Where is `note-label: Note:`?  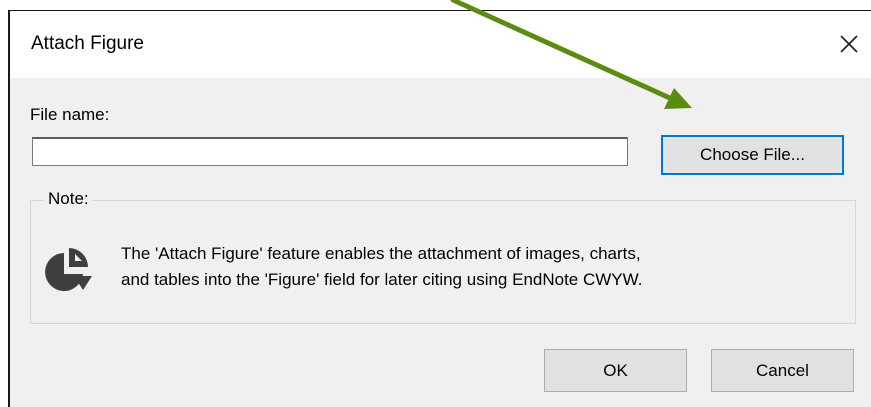
note-label: Note: is located at coordinates (68, 199).